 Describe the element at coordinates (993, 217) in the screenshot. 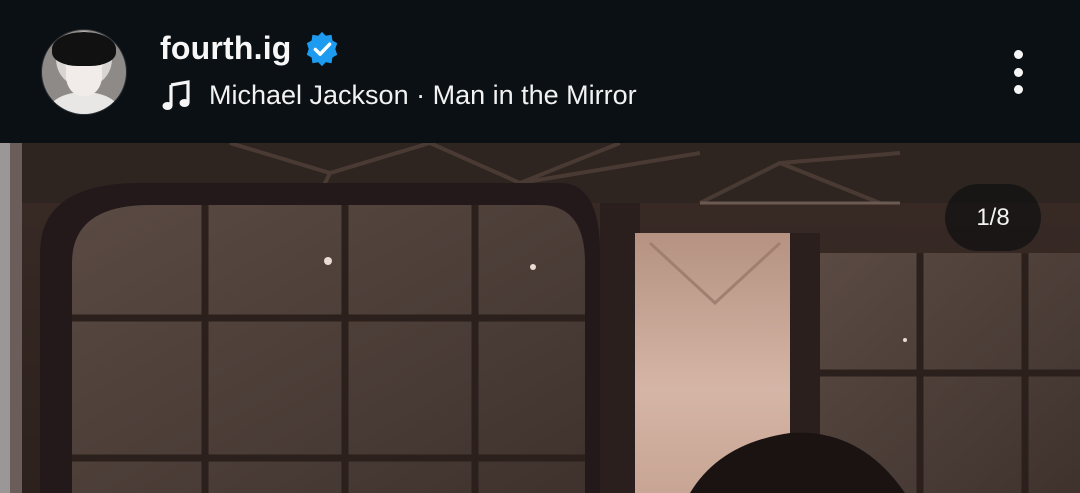

I see `carousel-counter: 1/8` at that location.